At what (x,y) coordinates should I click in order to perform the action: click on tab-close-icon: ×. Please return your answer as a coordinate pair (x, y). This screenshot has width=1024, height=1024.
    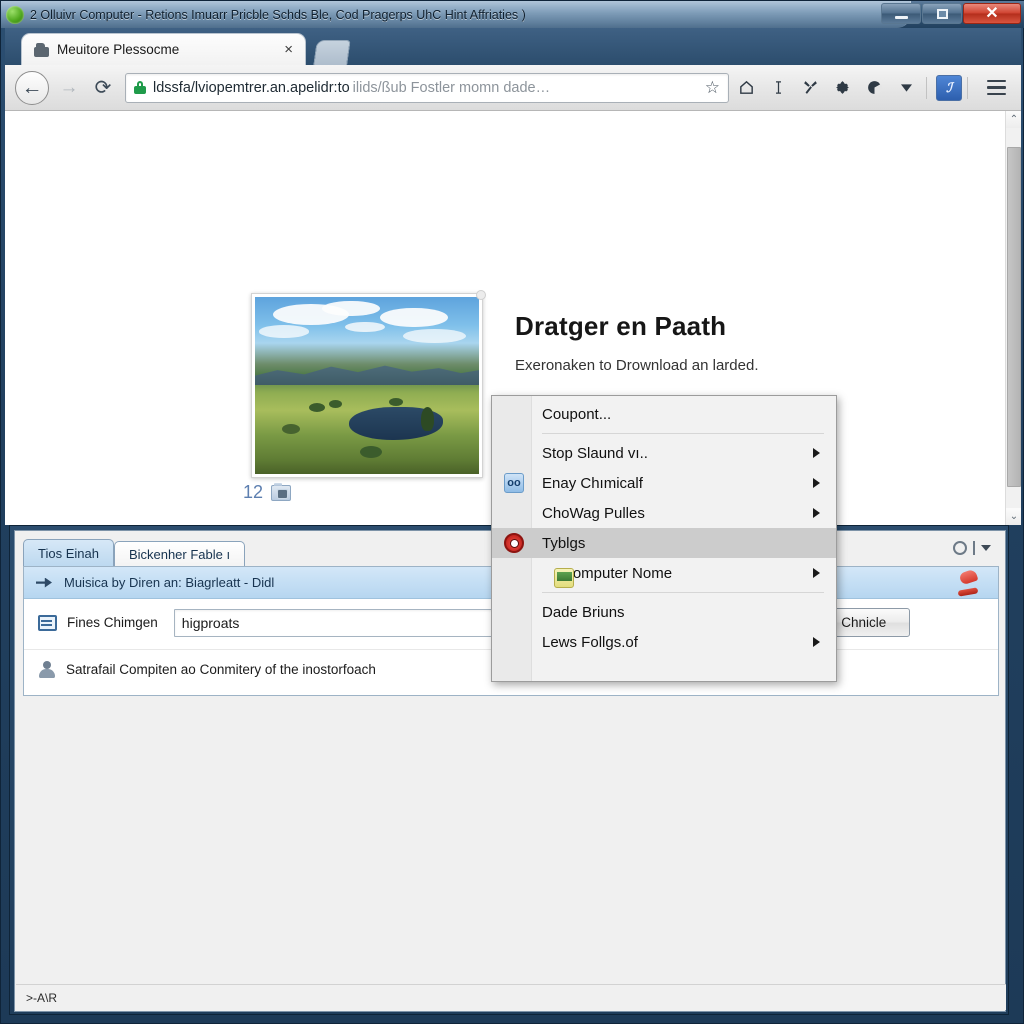
    Looking at the image, I should click on (288, 49).